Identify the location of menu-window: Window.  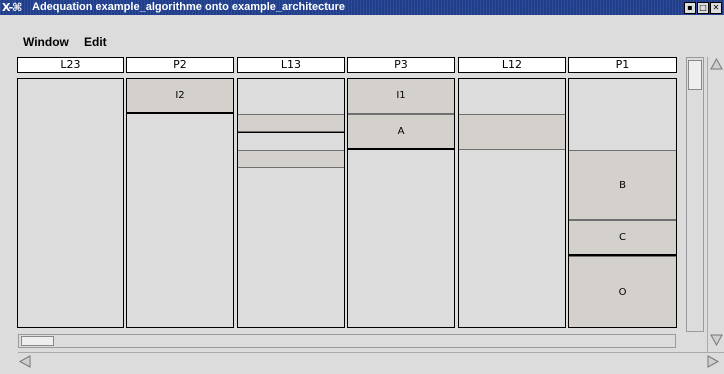
(46, 42).